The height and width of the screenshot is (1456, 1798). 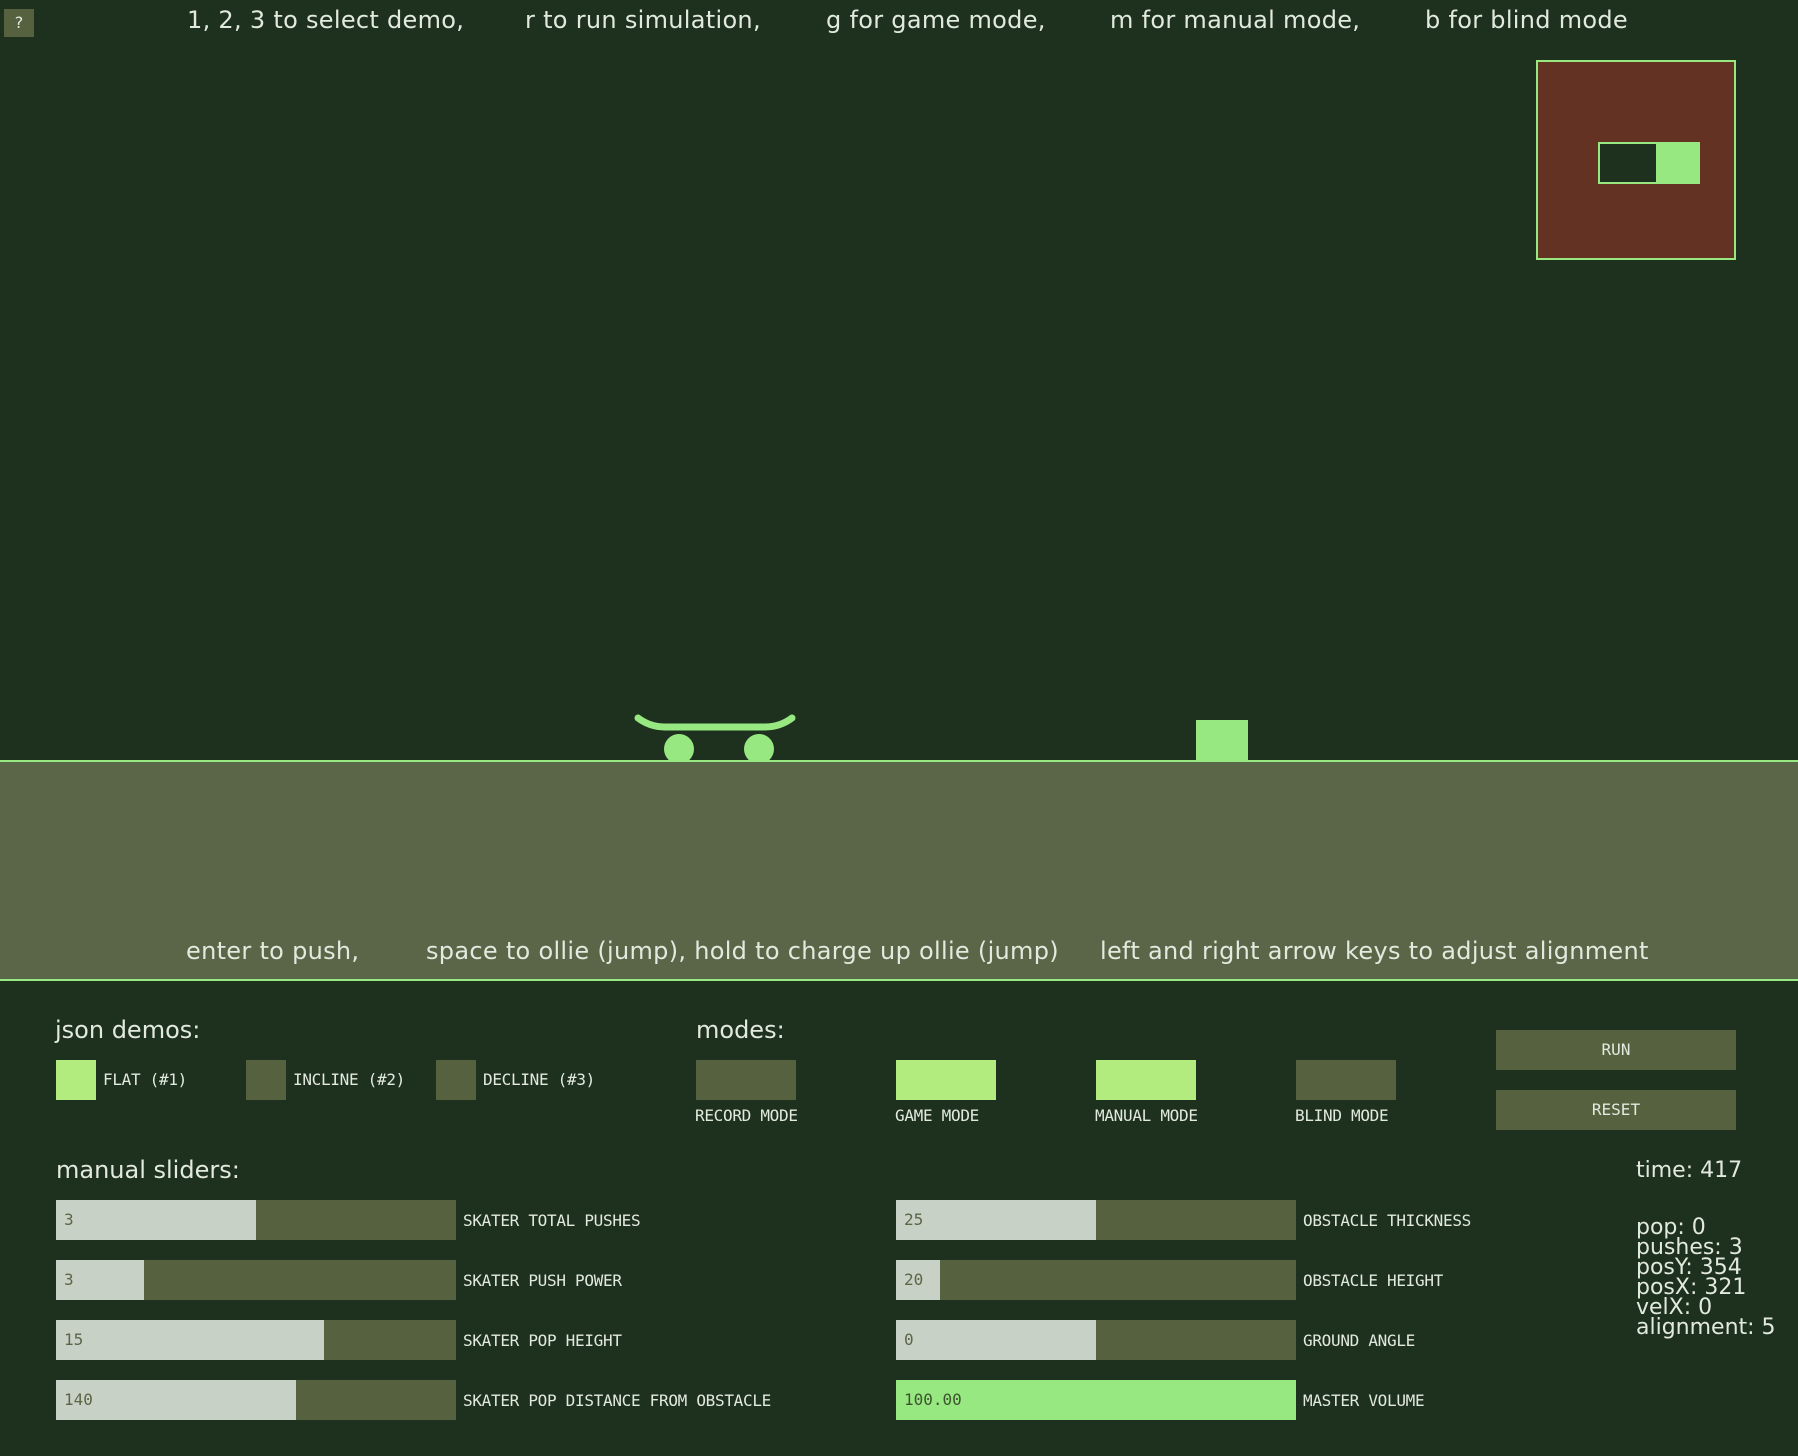 I want to click on blind-mode-toggle, so click(x=1346, y=1080).